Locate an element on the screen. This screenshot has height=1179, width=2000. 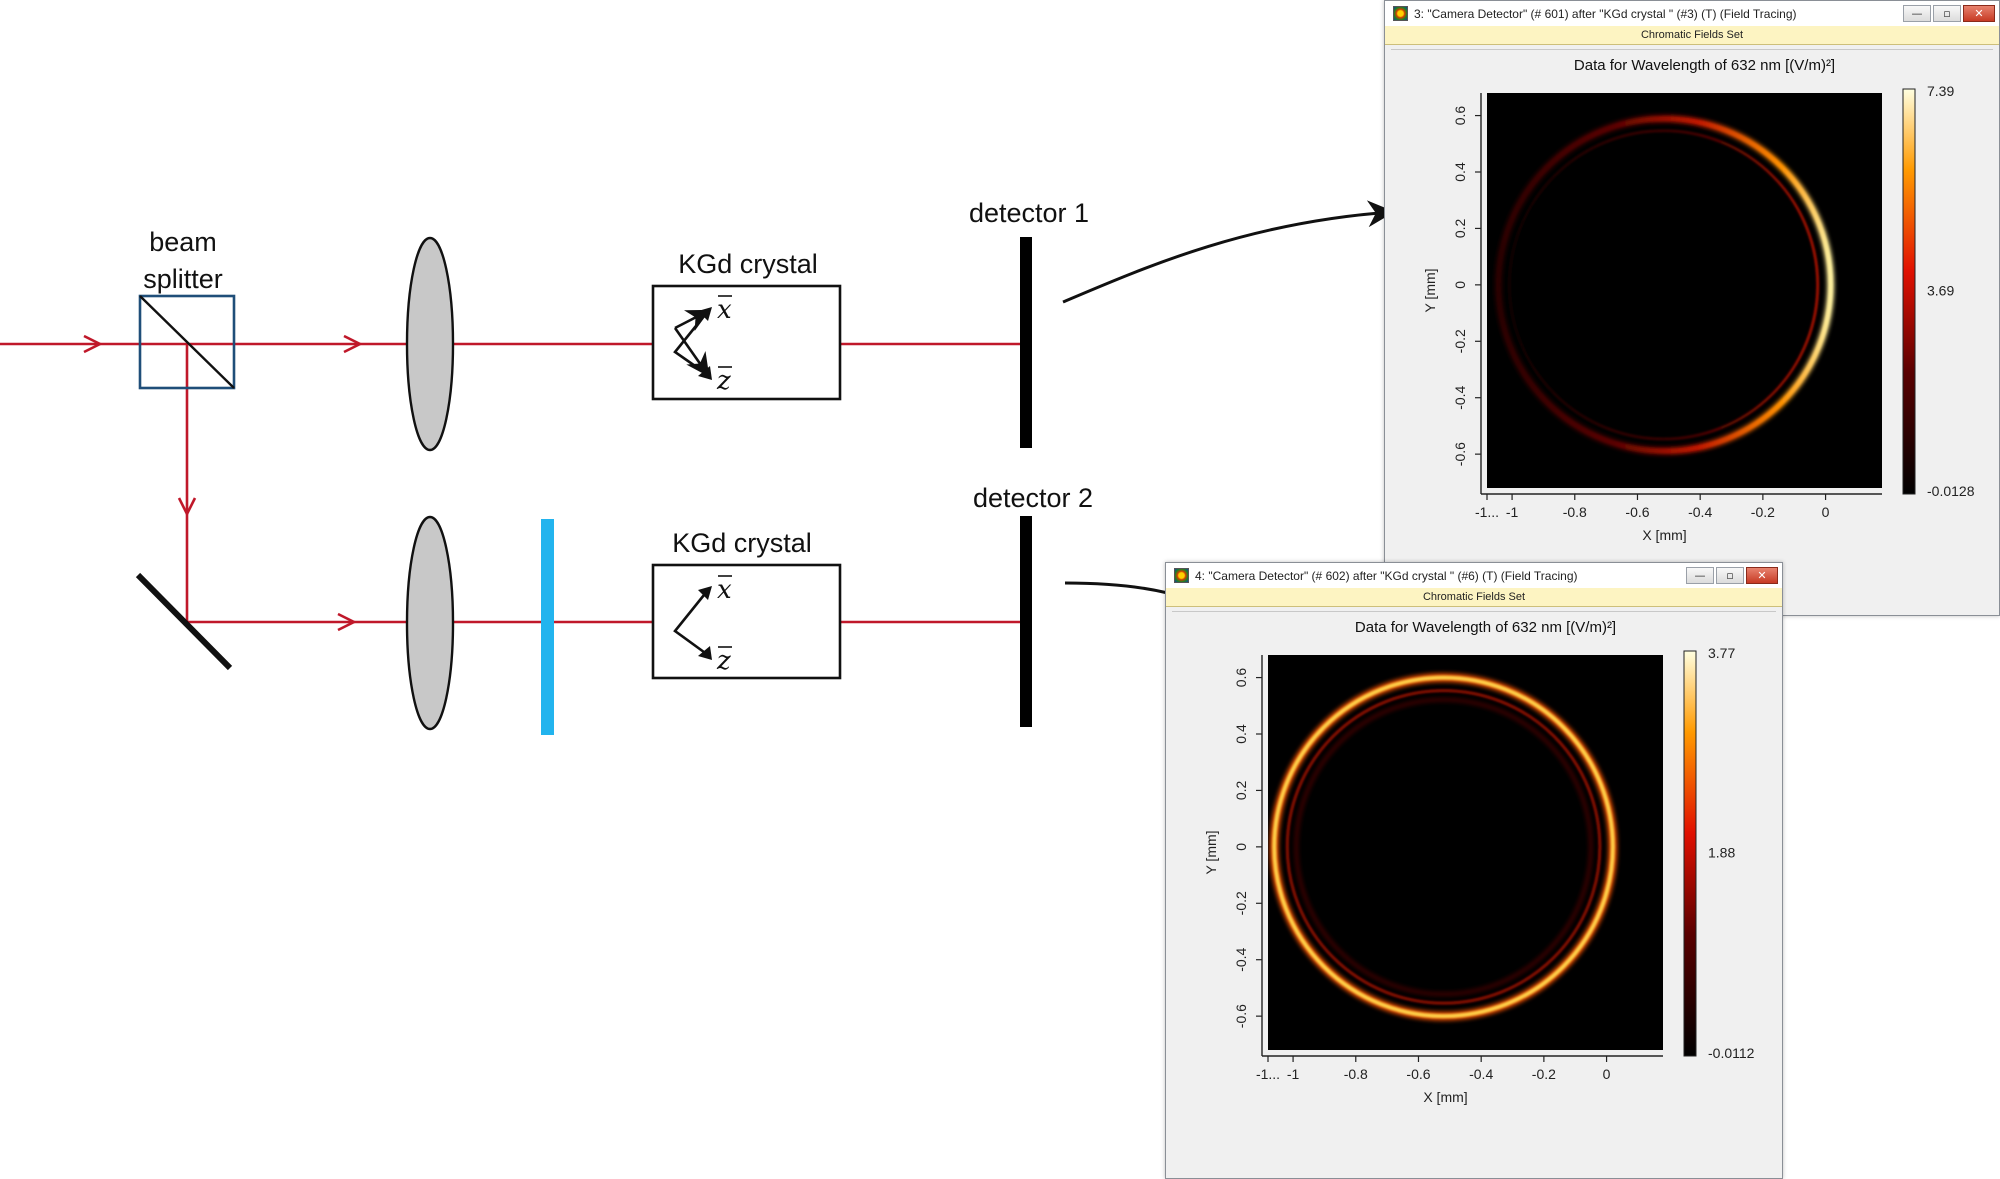
crystal-bottom-label: KGd crystal is located at coordinates (742, 543).